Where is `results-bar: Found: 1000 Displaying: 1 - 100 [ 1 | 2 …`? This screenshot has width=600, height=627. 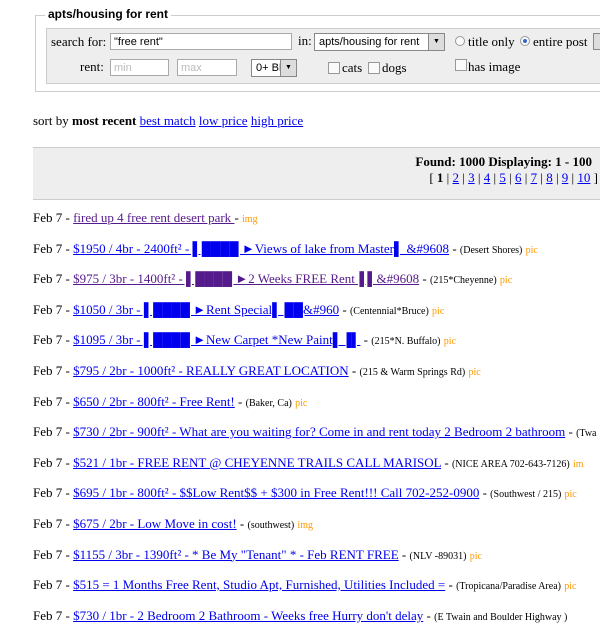
results-bar: Found: 1000 Displaying: 1 - 100 [ 1 | 2 … is located at coordinates (316, 173).